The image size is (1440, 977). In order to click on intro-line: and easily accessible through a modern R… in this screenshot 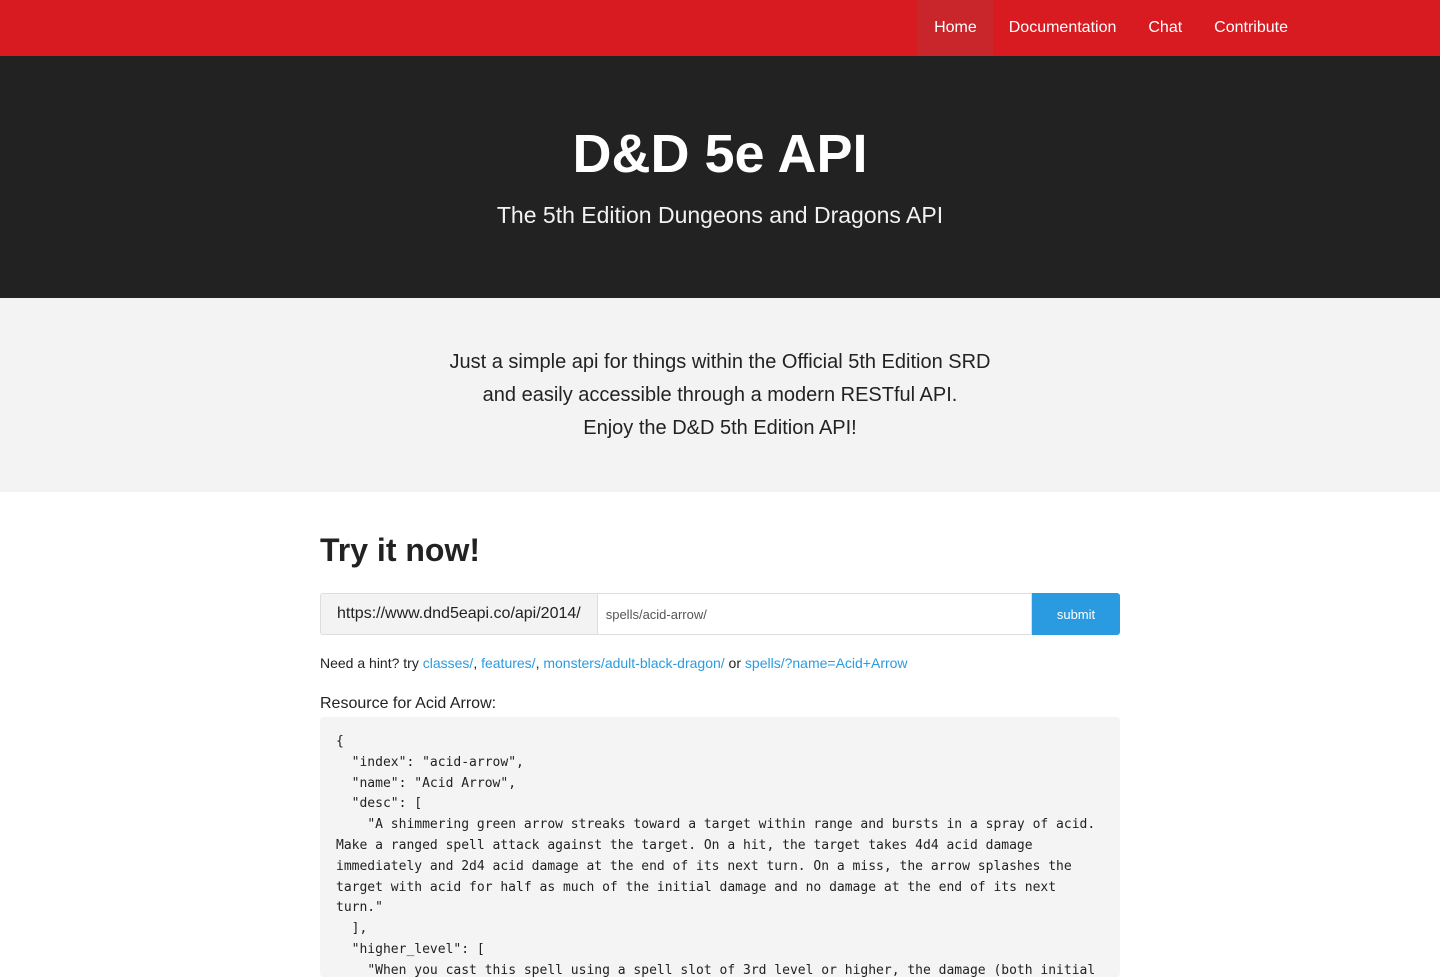, I will do `click(720, 395)`.